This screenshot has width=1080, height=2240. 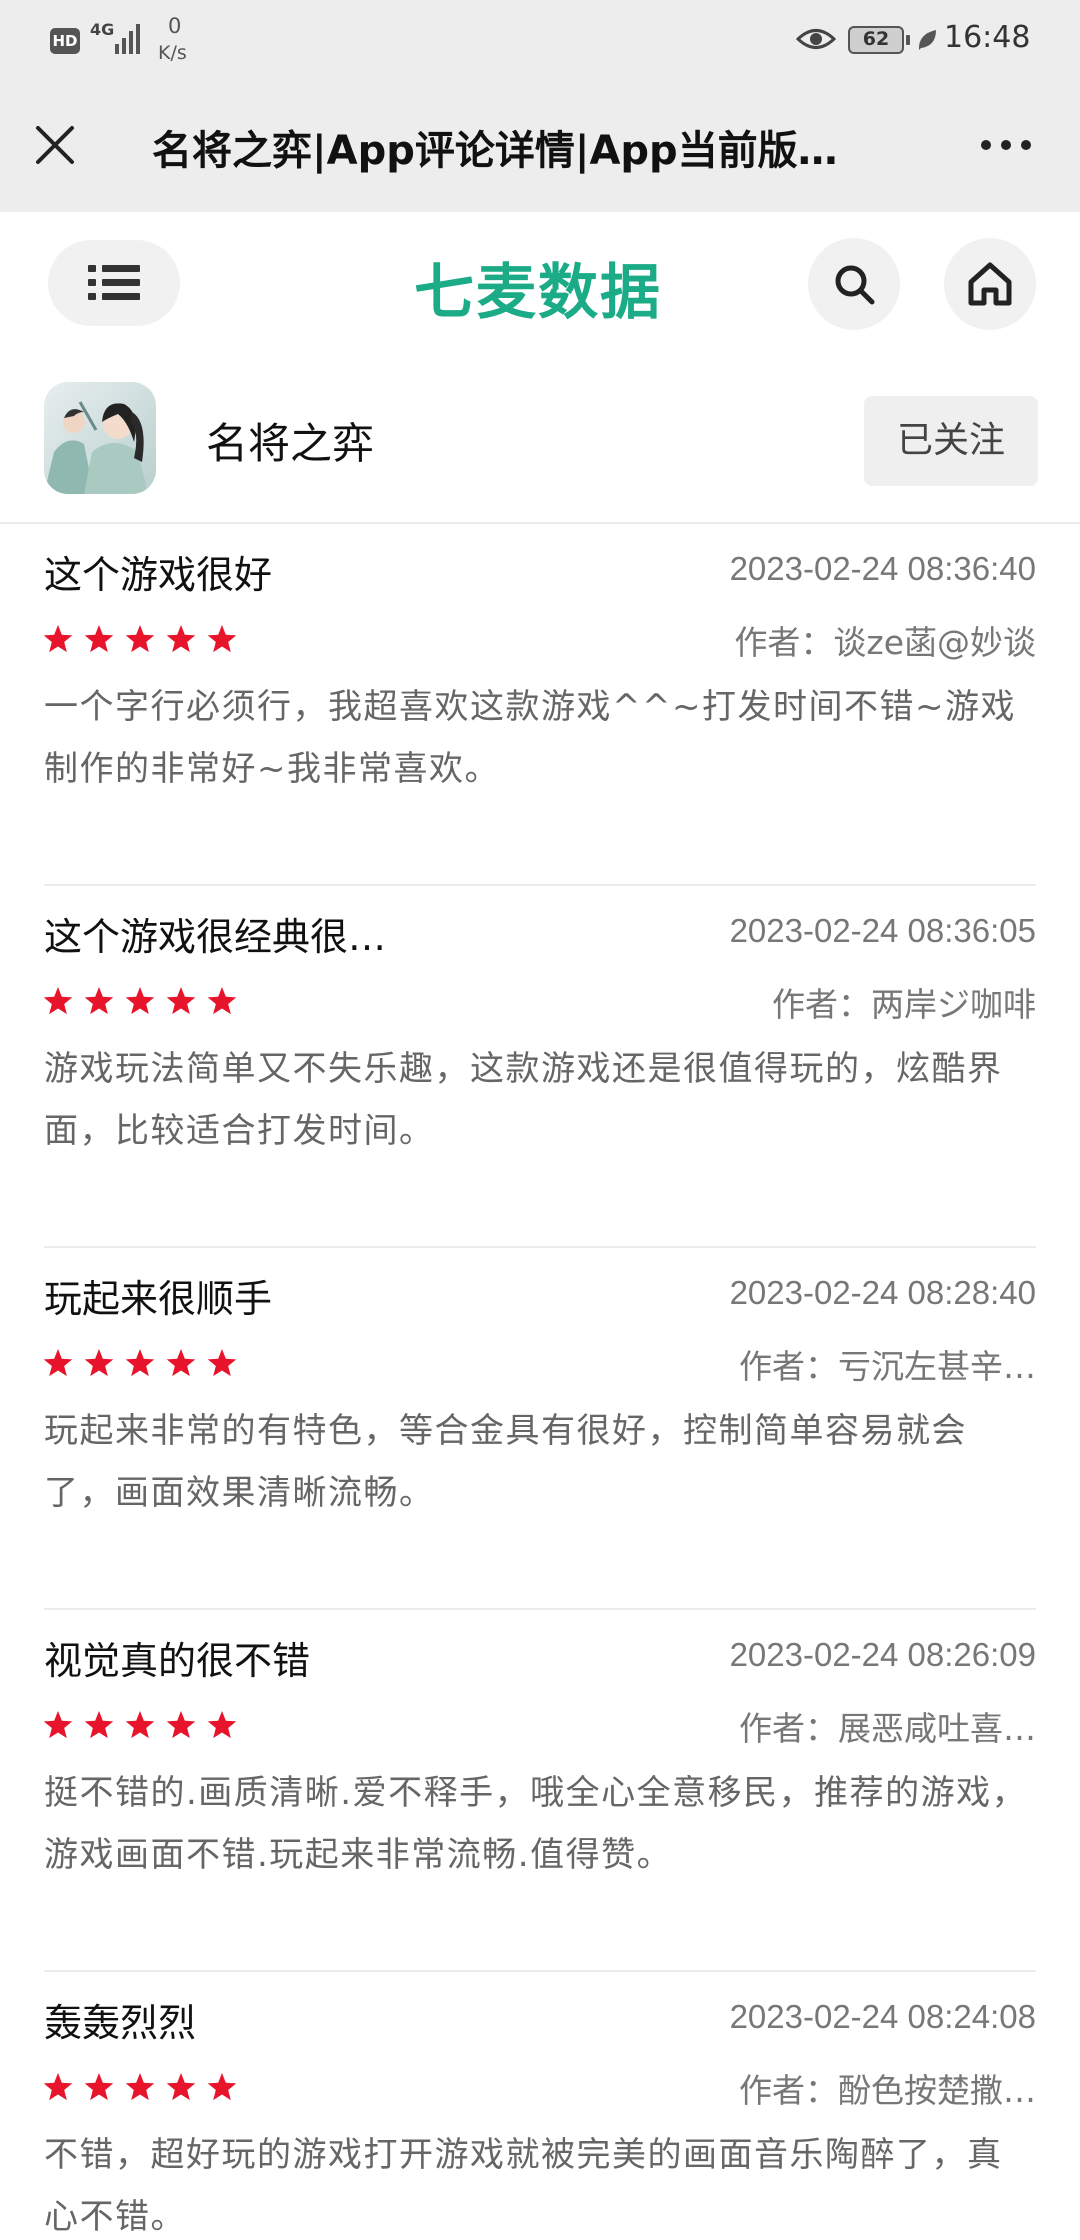 I want to click on menu-button, so click(x=114, y=283).